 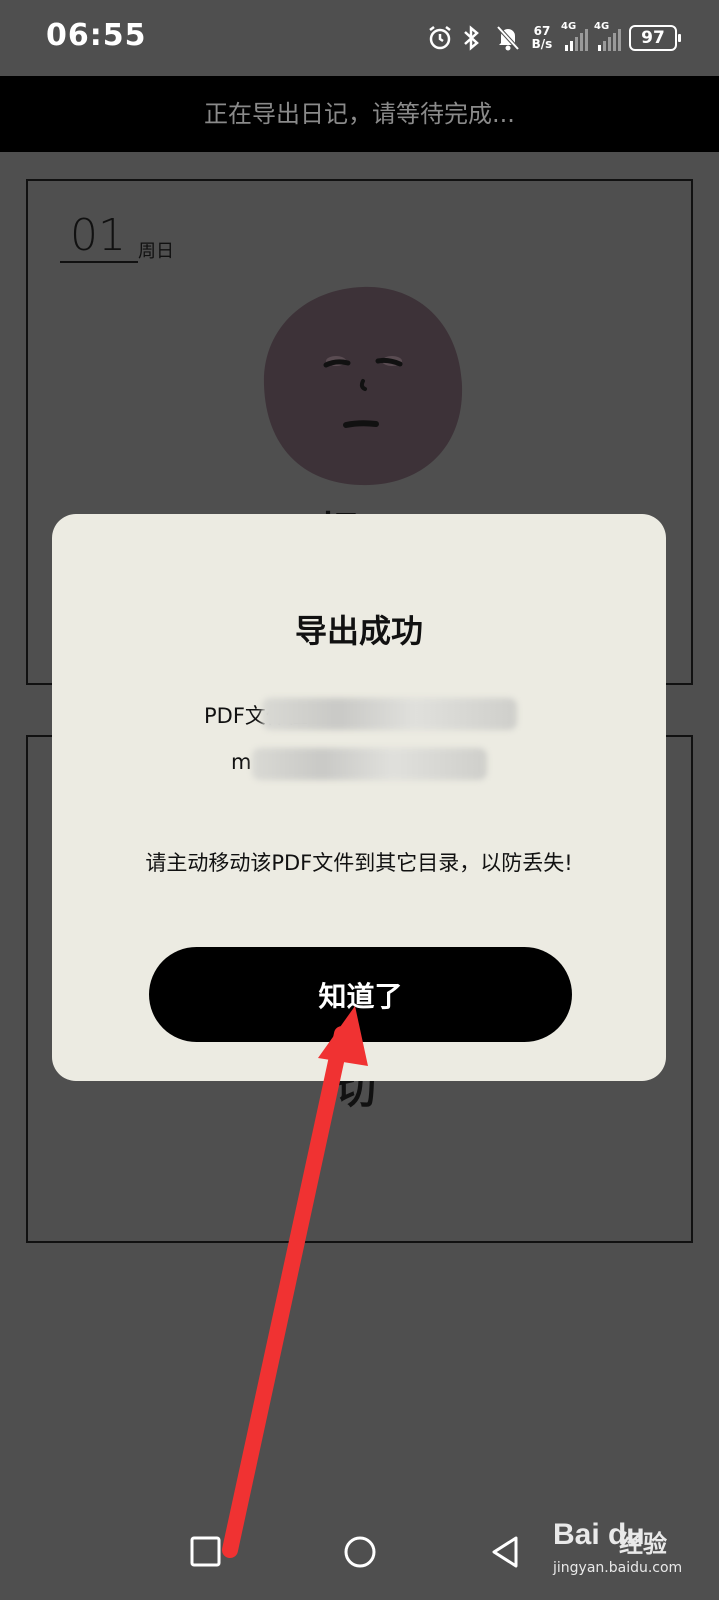 What do you see at coordinates (99, 237) in the screenshot?
I see `entry-day-number: 01` at bounding box center [99, 237].